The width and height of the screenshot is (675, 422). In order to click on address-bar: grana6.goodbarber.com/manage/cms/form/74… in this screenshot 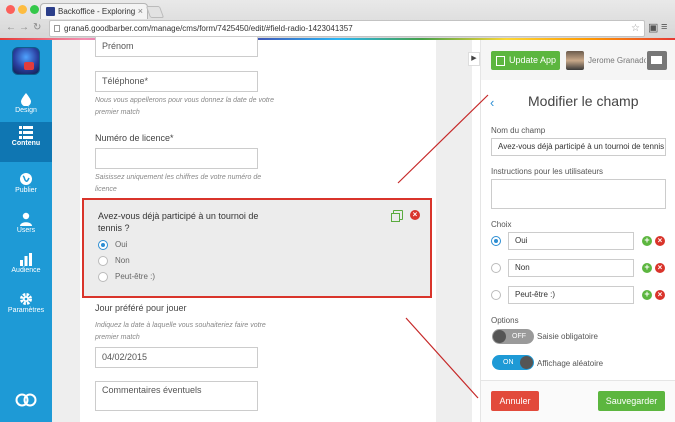, I will do `click(347, 28)`.